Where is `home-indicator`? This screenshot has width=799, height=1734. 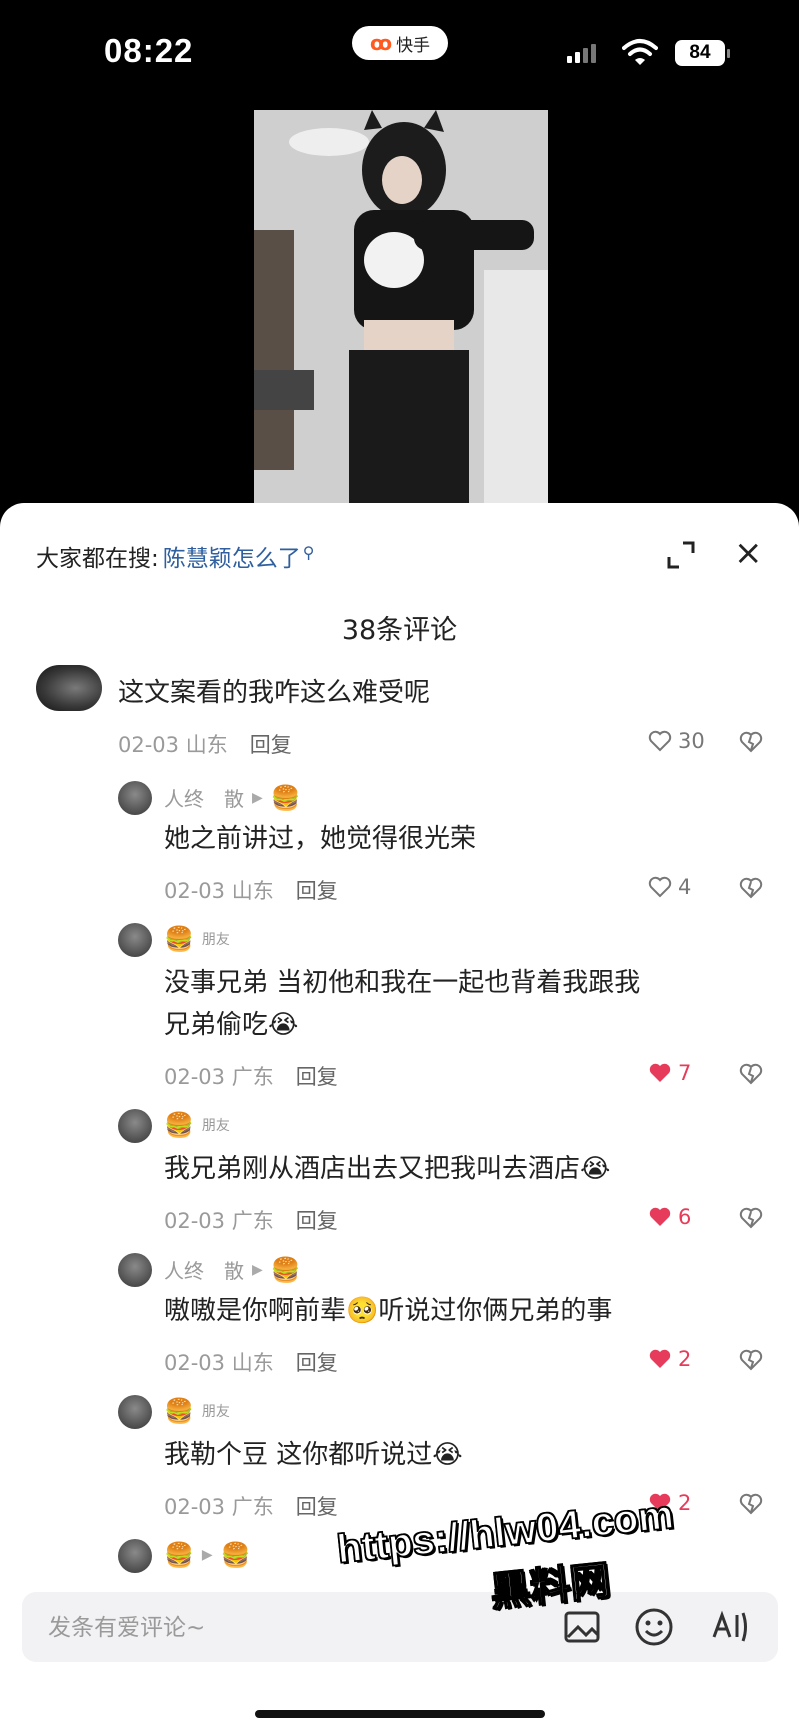
home-indicator is located at coordinates (400, 1714).